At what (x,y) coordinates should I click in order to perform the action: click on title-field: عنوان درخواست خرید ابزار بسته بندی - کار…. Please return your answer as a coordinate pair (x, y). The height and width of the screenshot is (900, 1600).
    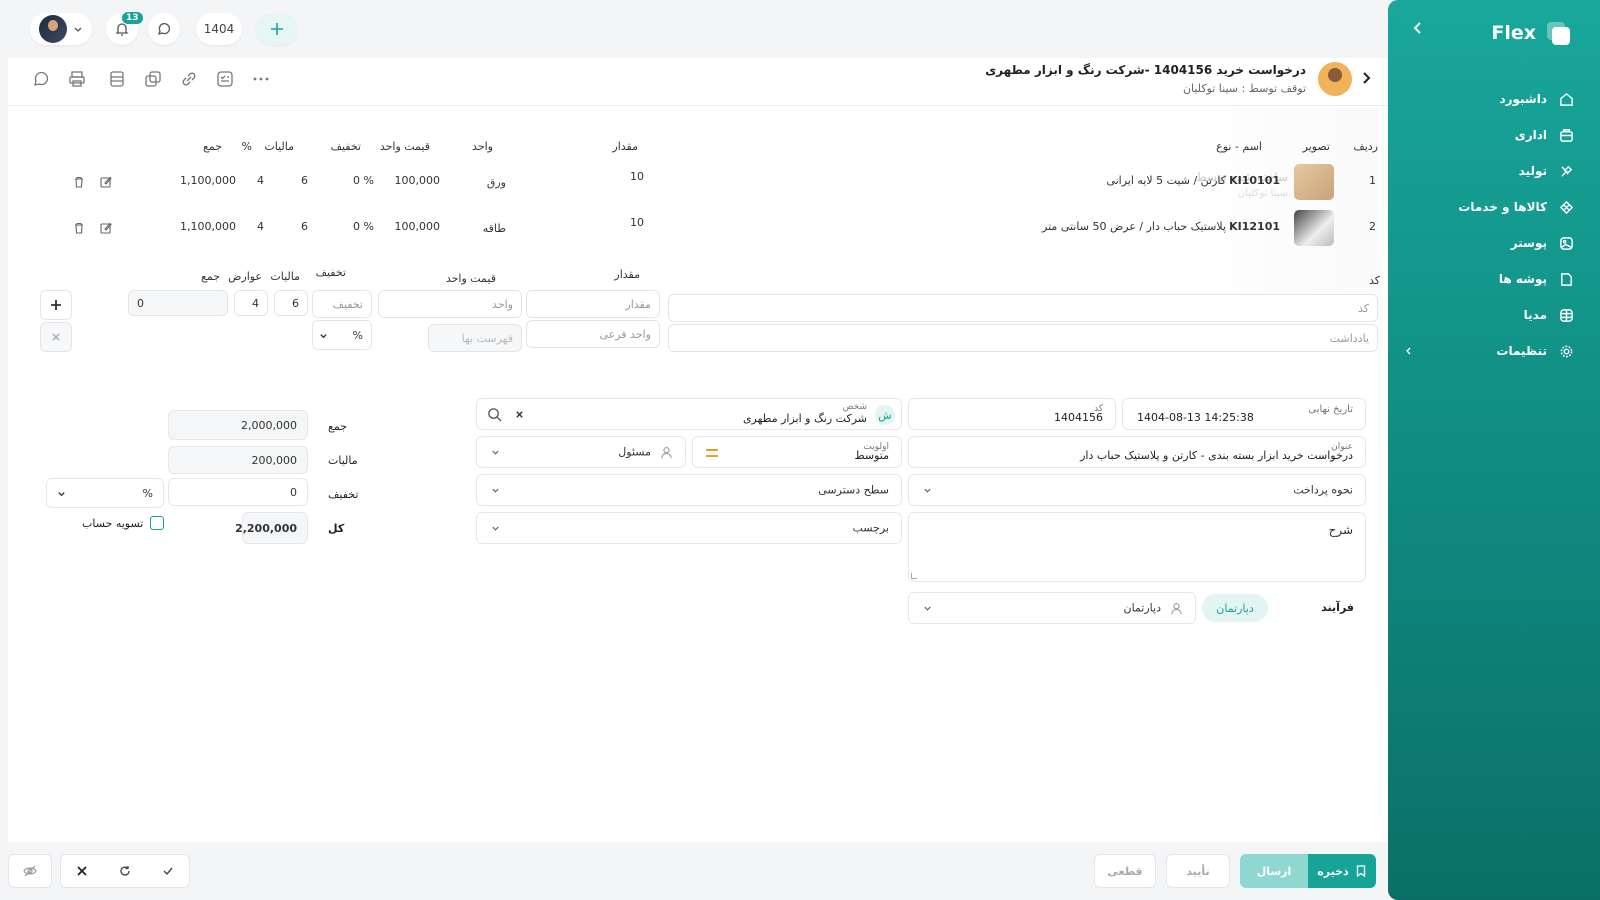
    Looking at the image, I should click on (1137, 452).